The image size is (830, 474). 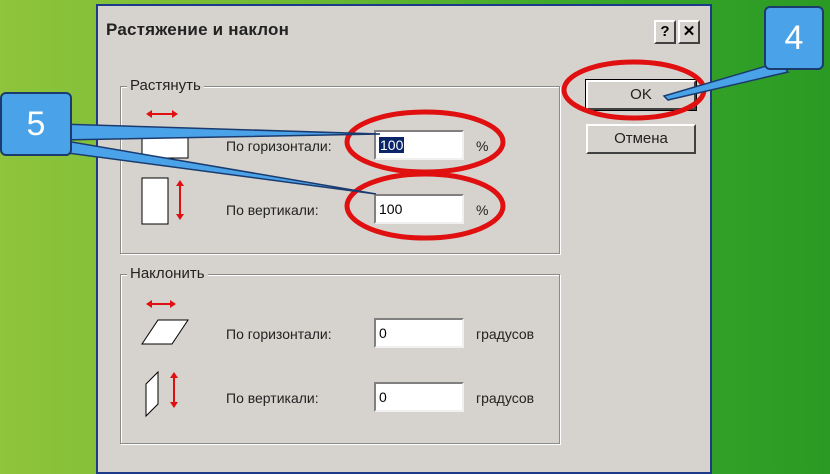 What do you see at coordinates (425, 206) in the screenshot?
I see `vertical-stretch-highlight-ellipse` at bounding box center [425, 206].